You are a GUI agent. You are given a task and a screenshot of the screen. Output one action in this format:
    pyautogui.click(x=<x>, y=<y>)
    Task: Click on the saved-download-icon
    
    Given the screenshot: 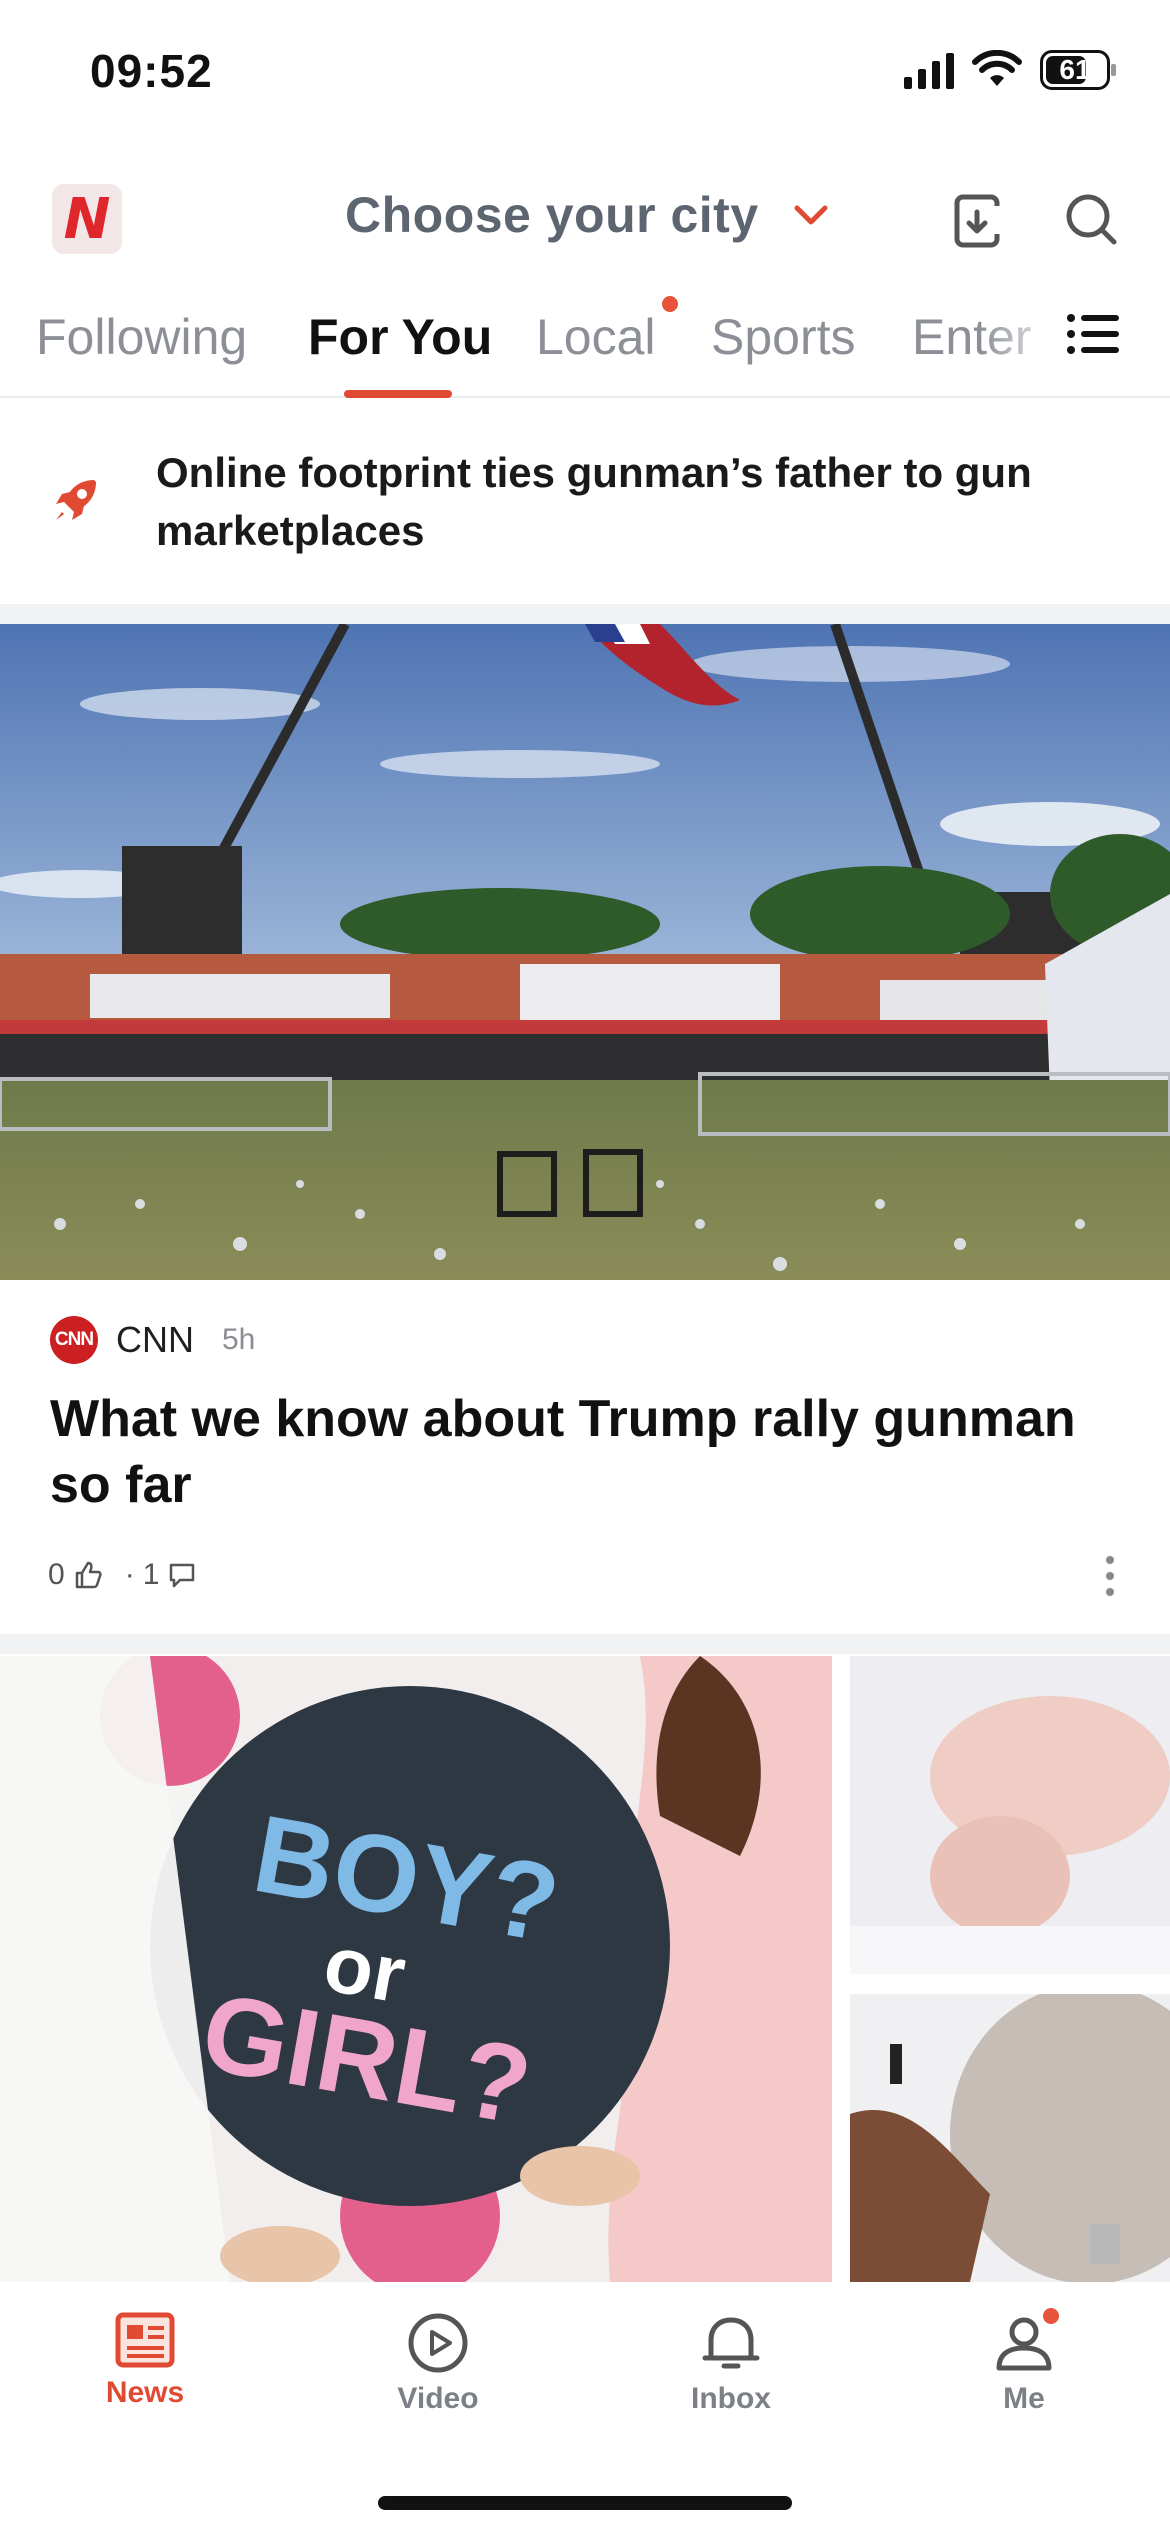 What is the action you would take?
    pyautogui.click(x=978, y=221)
    